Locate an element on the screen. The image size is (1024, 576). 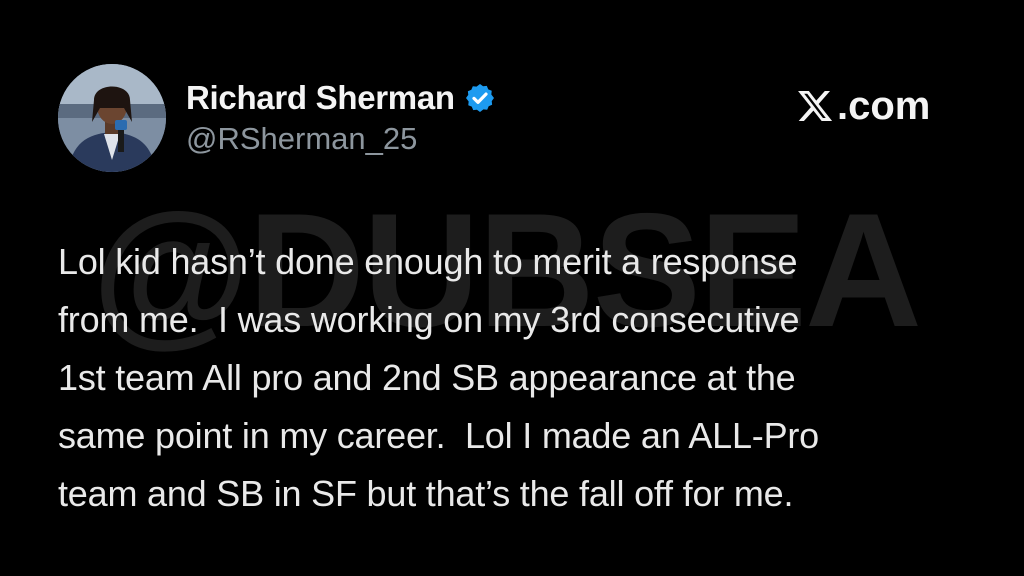
x-logo-icon is located at coordinates (815, 106).